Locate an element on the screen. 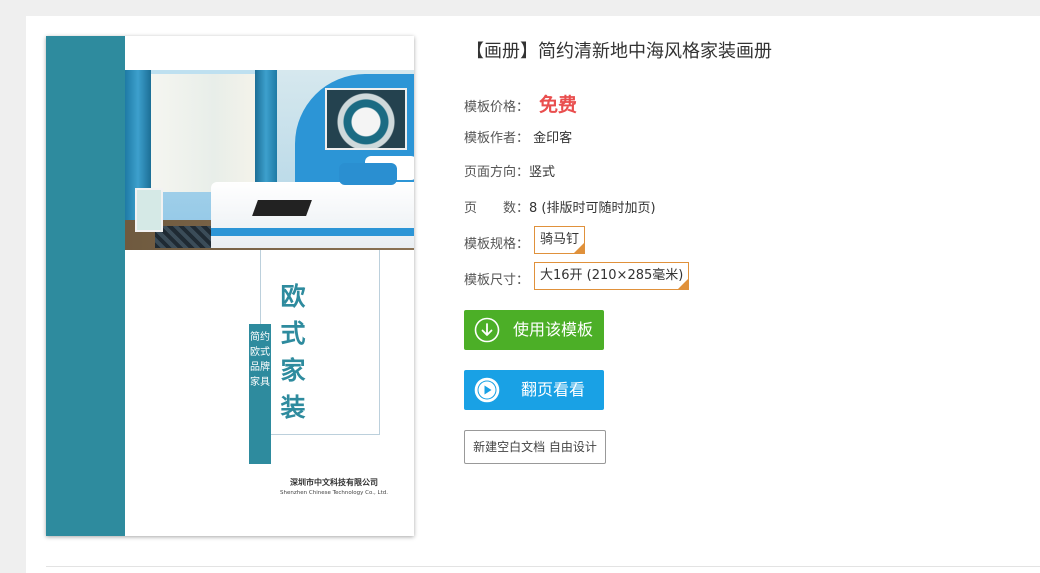 Image resolution: width=1040 pixels, height=573 pixels. size-option-tag: 大16开 (210×285毫米) ✓ is located at coordinates (612, 280).